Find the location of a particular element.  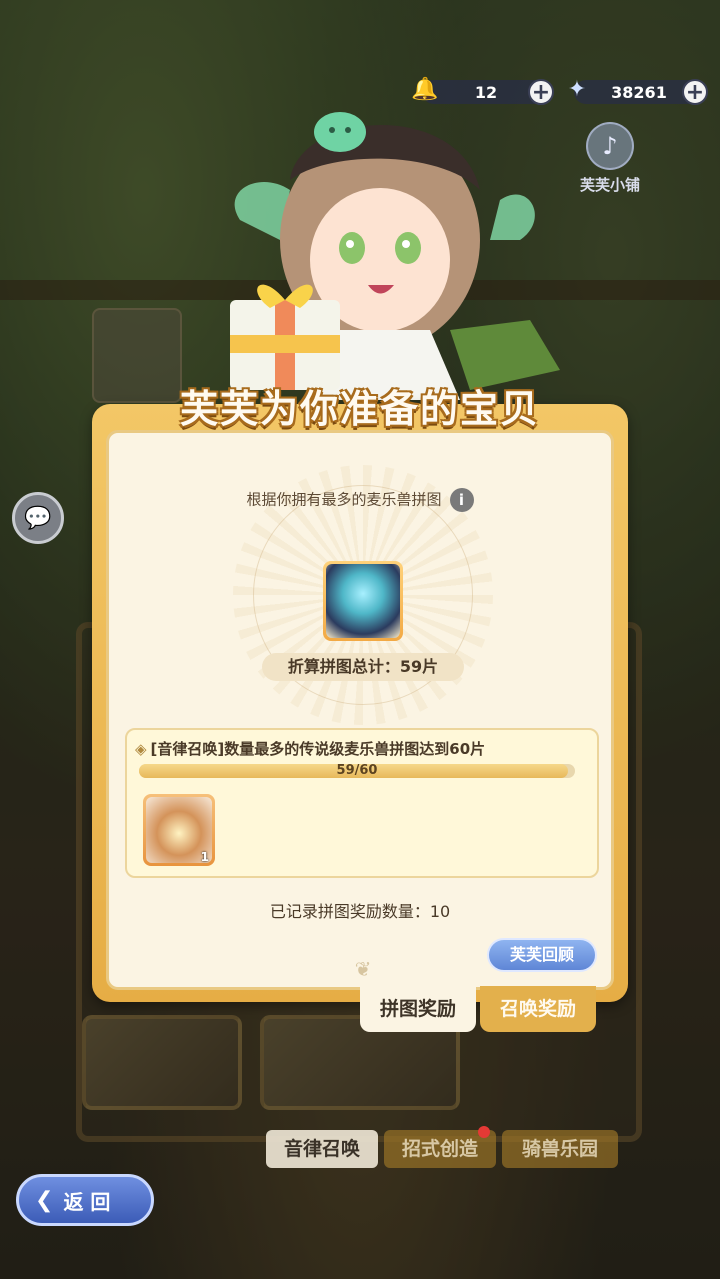

task-box: ◈ [音律召唤]数量最多的传说级麦乐兽拼图达到60片 59/60 1 is located at coordinates (362, 803).